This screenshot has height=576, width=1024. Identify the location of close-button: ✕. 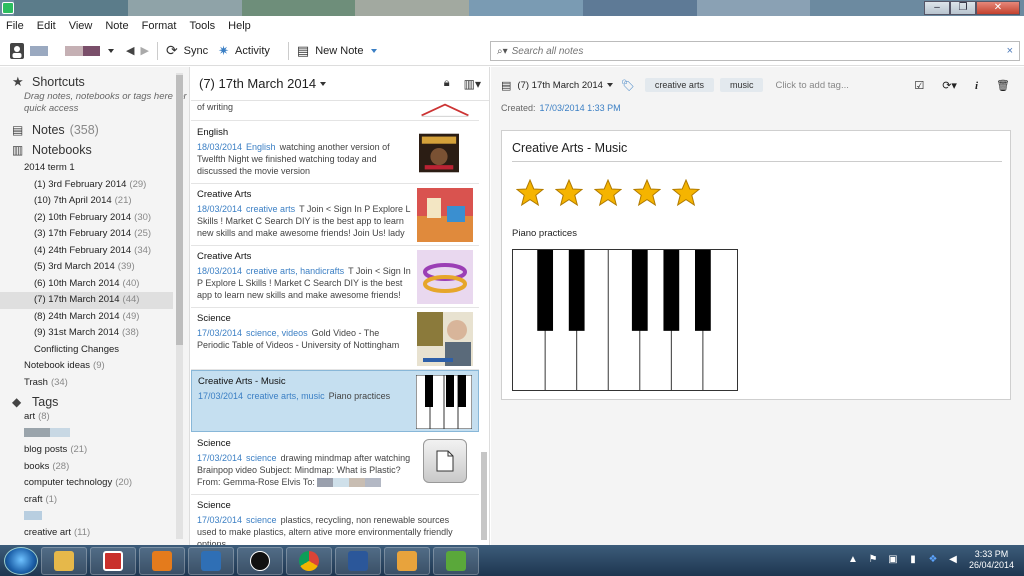
(998, 8).